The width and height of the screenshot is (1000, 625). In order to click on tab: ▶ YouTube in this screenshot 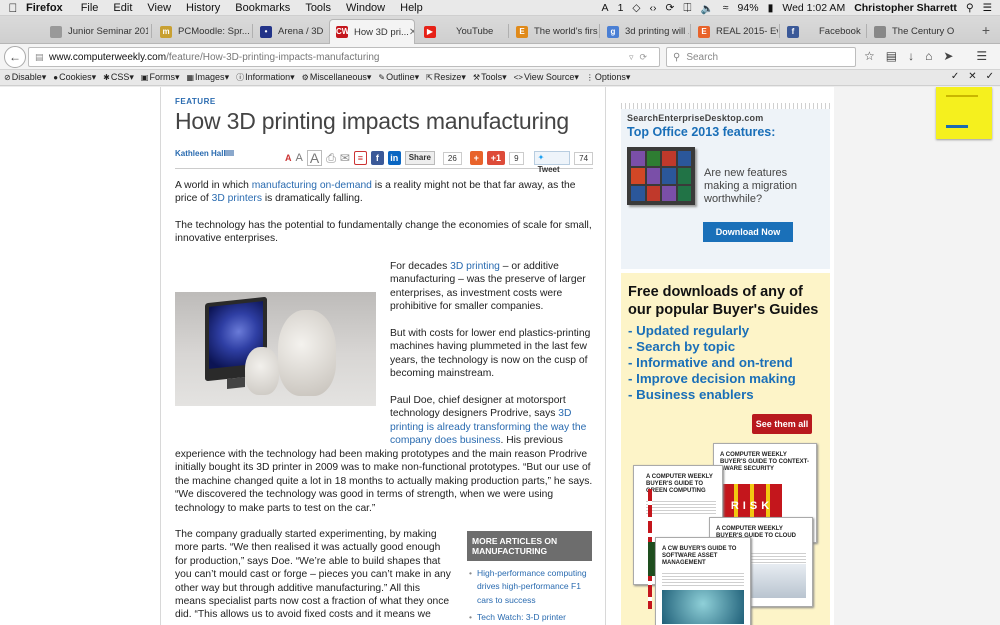, I will do `click(462, 31)`.